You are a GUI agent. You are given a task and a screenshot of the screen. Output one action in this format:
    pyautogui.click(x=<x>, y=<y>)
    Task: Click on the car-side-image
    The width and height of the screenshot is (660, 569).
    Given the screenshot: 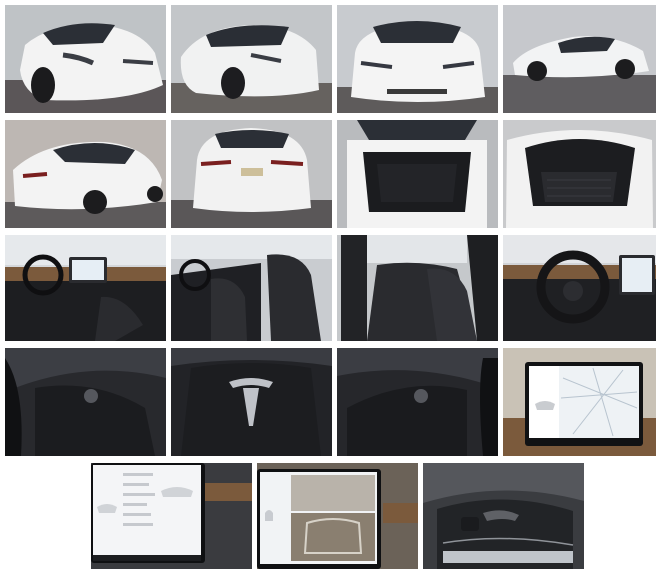 What is the action you would take?
    pyautogui.click(x=579, y=59)
    